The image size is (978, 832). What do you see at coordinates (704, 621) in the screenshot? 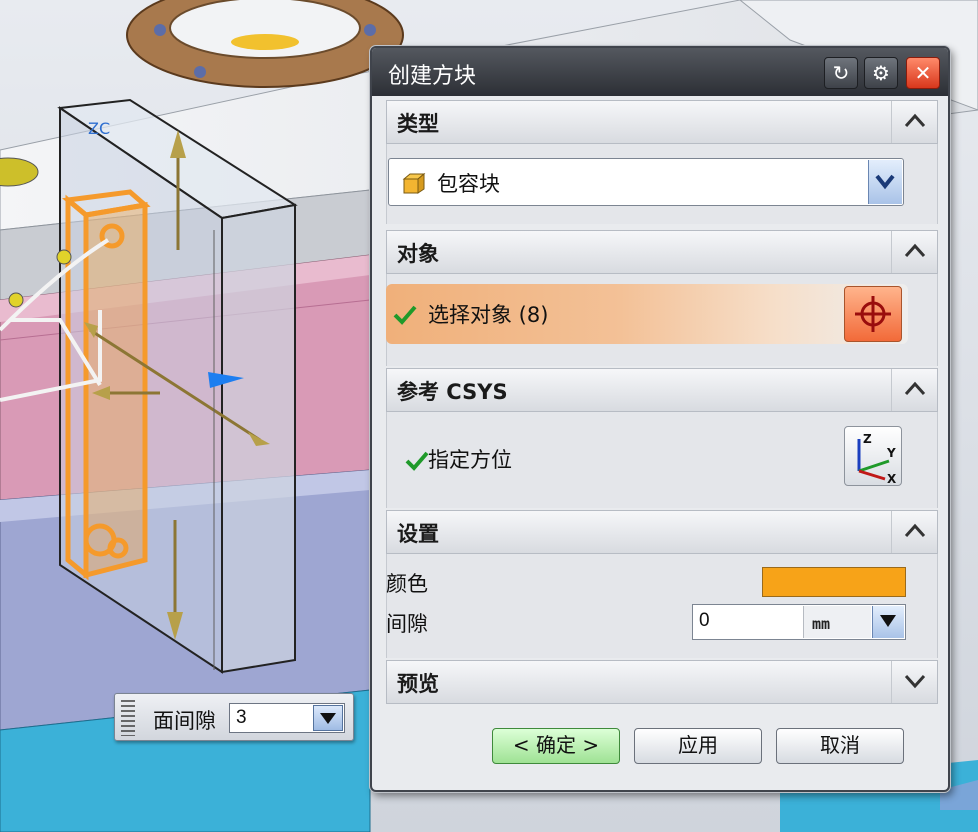
I see `gap-value: 0` at bounding box center [704, 621].